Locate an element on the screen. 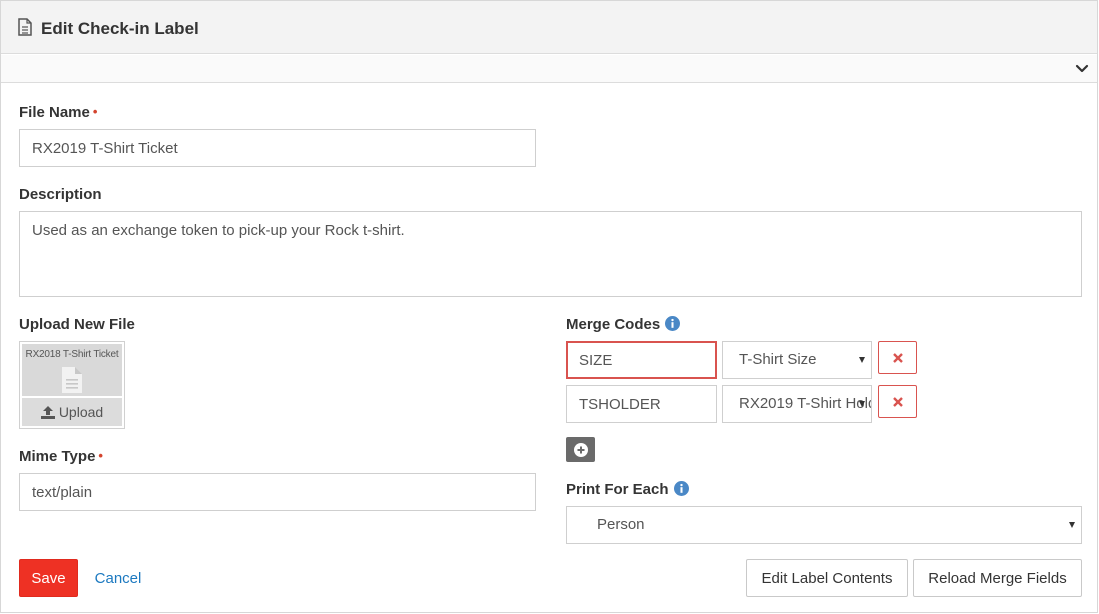 The image size is (1099, 614). merge-field-select: T-Shirt Size is located at coordinates (797, 360).